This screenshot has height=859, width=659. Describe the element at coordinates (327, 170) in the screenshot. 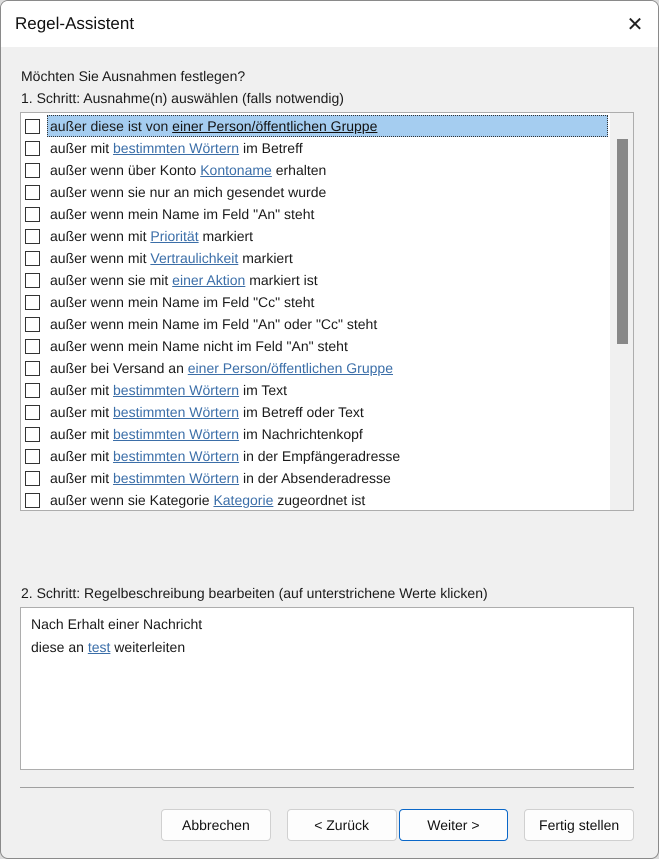

I see `list-item: außer wenn über Konto Kontoname erhalten` at that location.